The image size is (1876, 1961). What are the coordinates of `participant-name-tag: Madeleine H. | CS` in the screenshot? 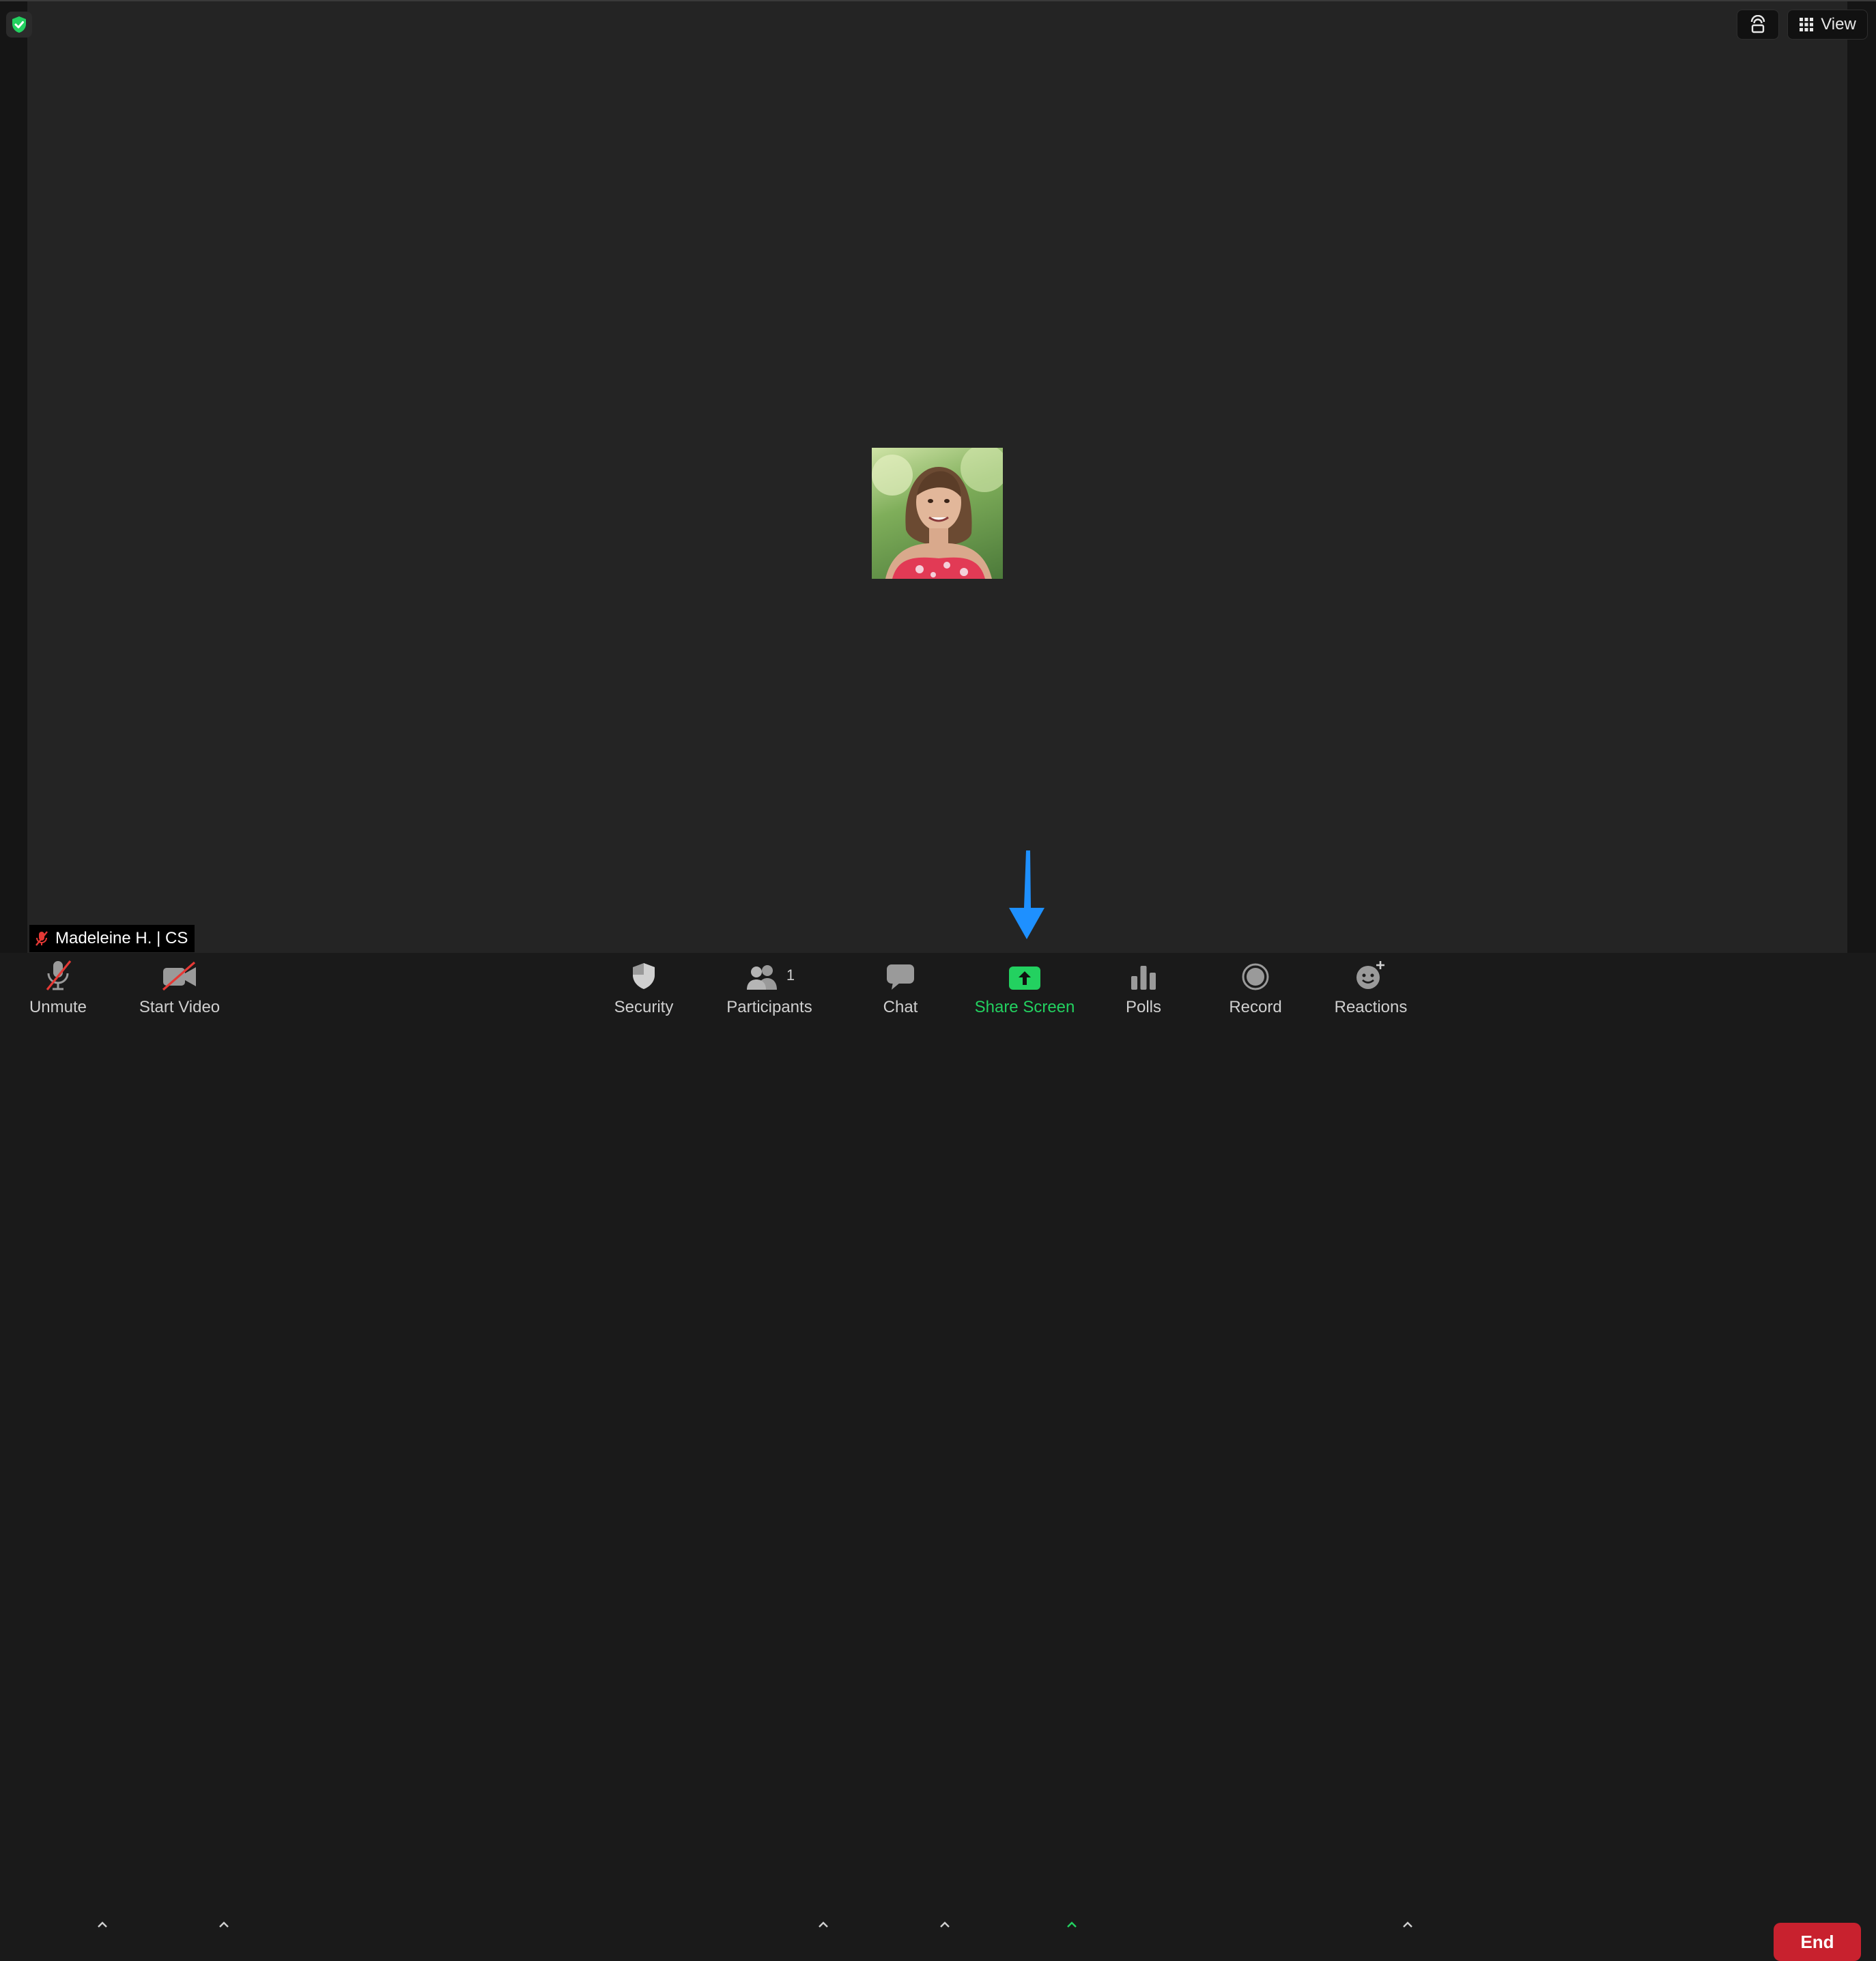 It's located at (112, 938).